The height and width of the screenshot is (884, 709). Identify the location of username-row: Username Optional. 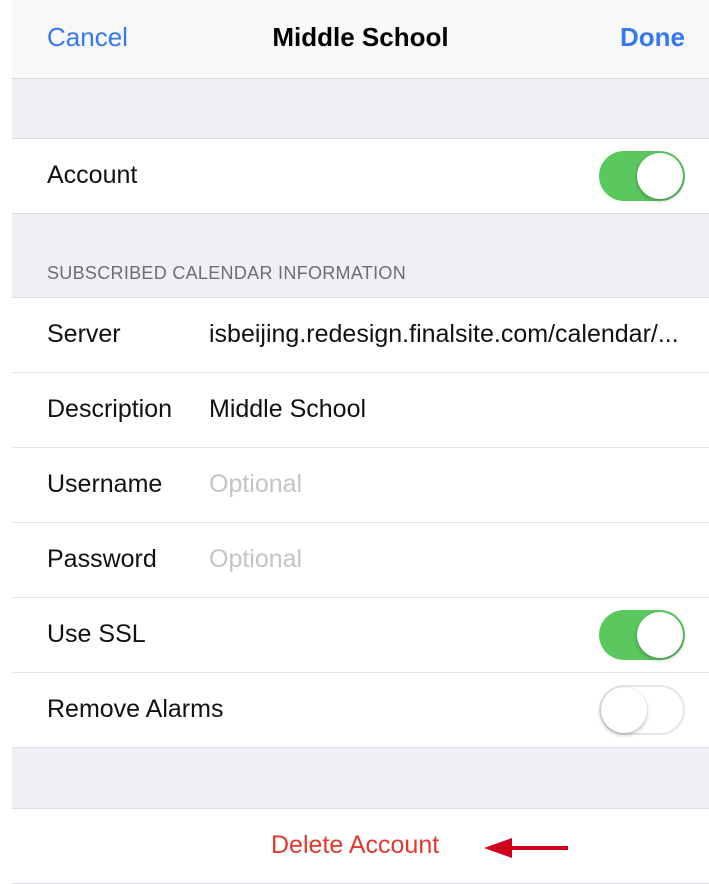
(360, 485).